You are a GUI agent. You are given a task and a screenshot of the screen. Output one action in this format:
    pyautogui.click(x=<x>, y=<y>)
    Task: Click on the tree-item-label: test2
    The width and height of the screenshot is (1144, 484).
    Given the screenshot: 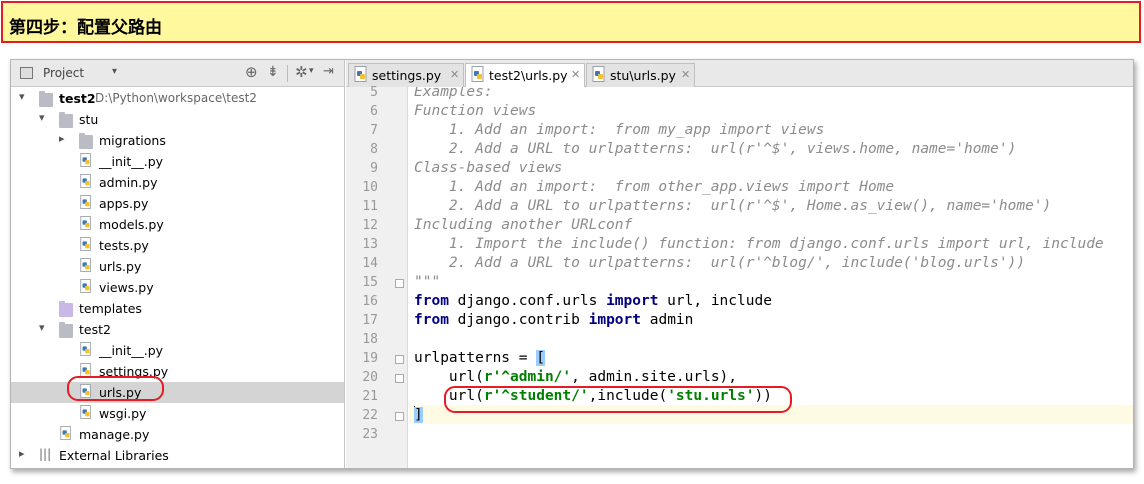 What is the action you would take?
    pyautogui.click(x=95, y=329)
    